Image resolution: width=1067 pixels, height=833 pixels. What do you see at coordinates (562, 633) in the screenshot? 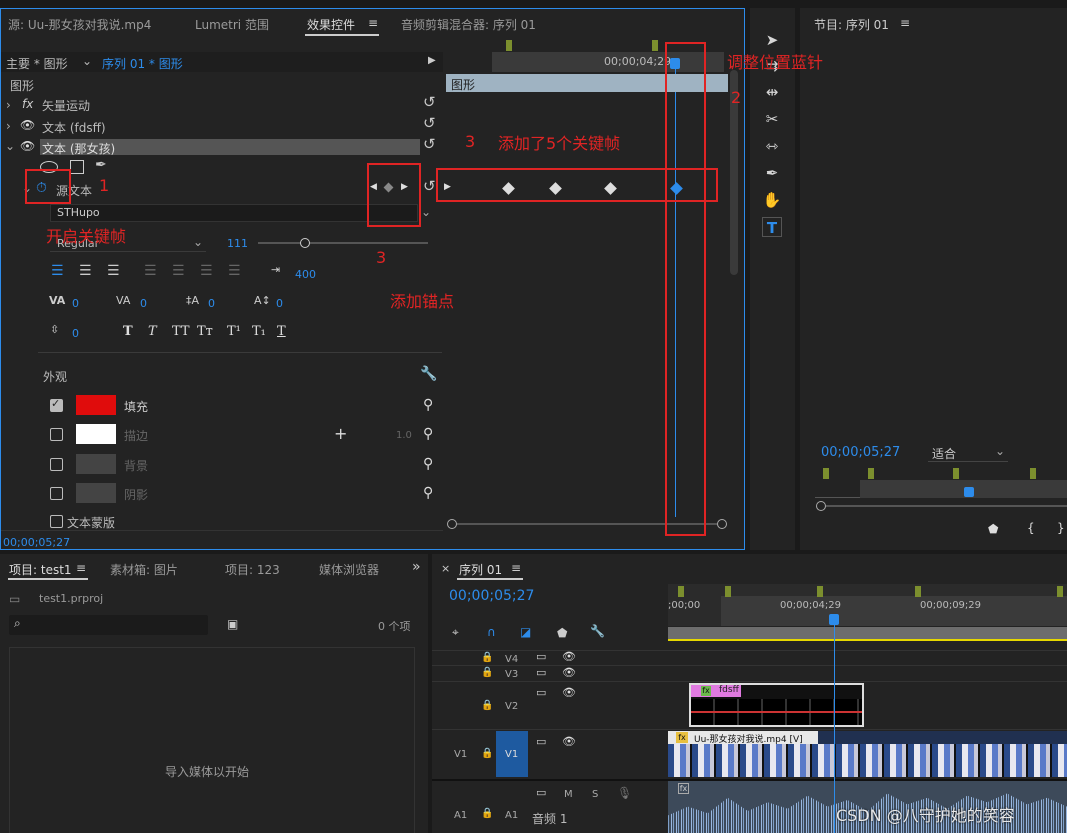
I see `marker-icon: ⬟` at bounding box center [562, 633].